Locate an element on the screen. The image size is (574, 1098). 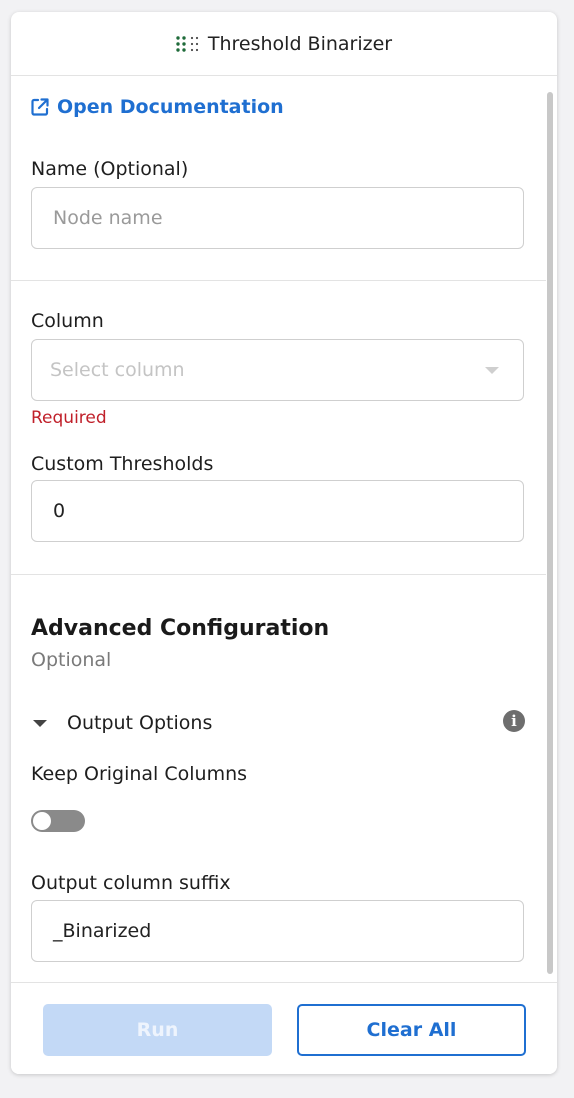
column-required-error: Required is located at coordinates (69, 418).